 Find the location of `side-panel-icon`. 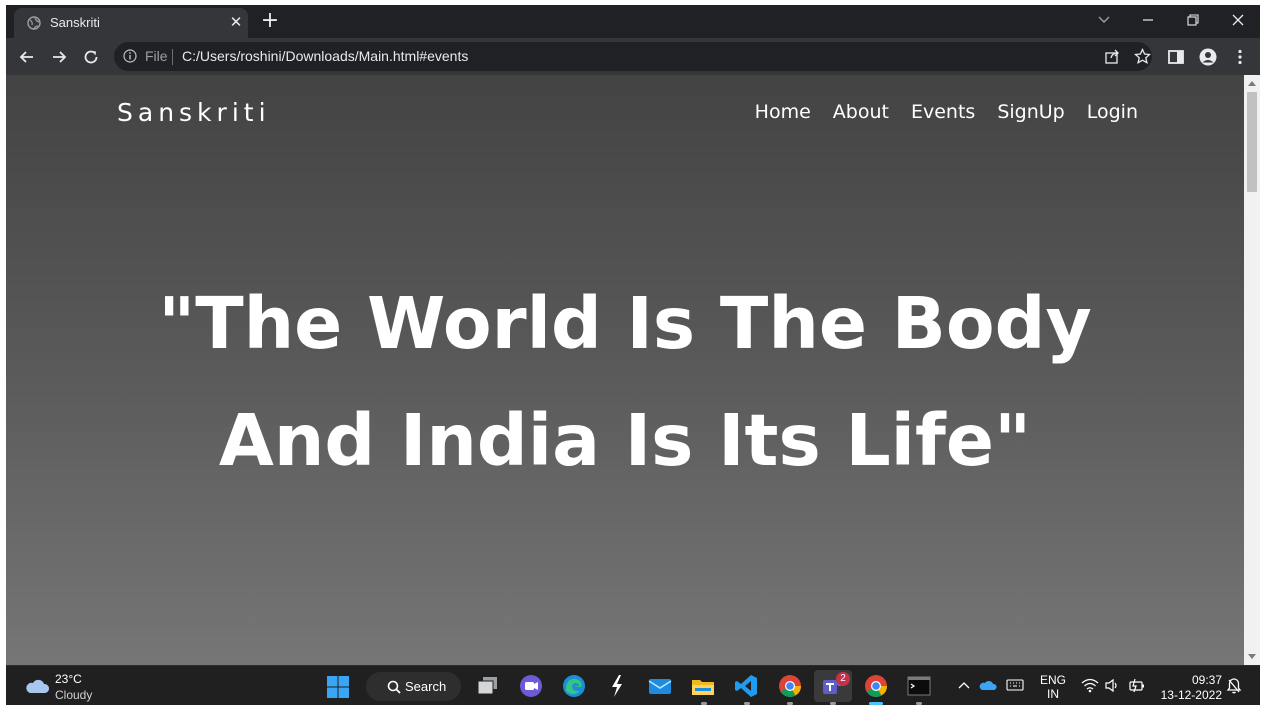

side-panel-icon is located at coordinates (1176, 57).